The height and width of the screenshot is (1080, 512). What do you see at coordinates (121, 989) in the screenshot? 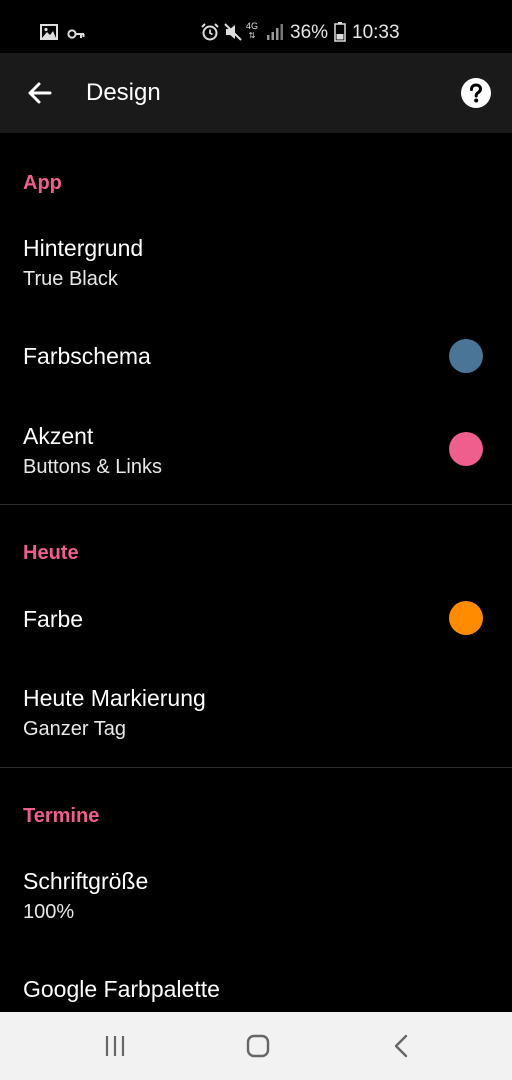
I see `setting-google-farbpalette-title: Google Farbpalette` at bounding box center [121, 989].